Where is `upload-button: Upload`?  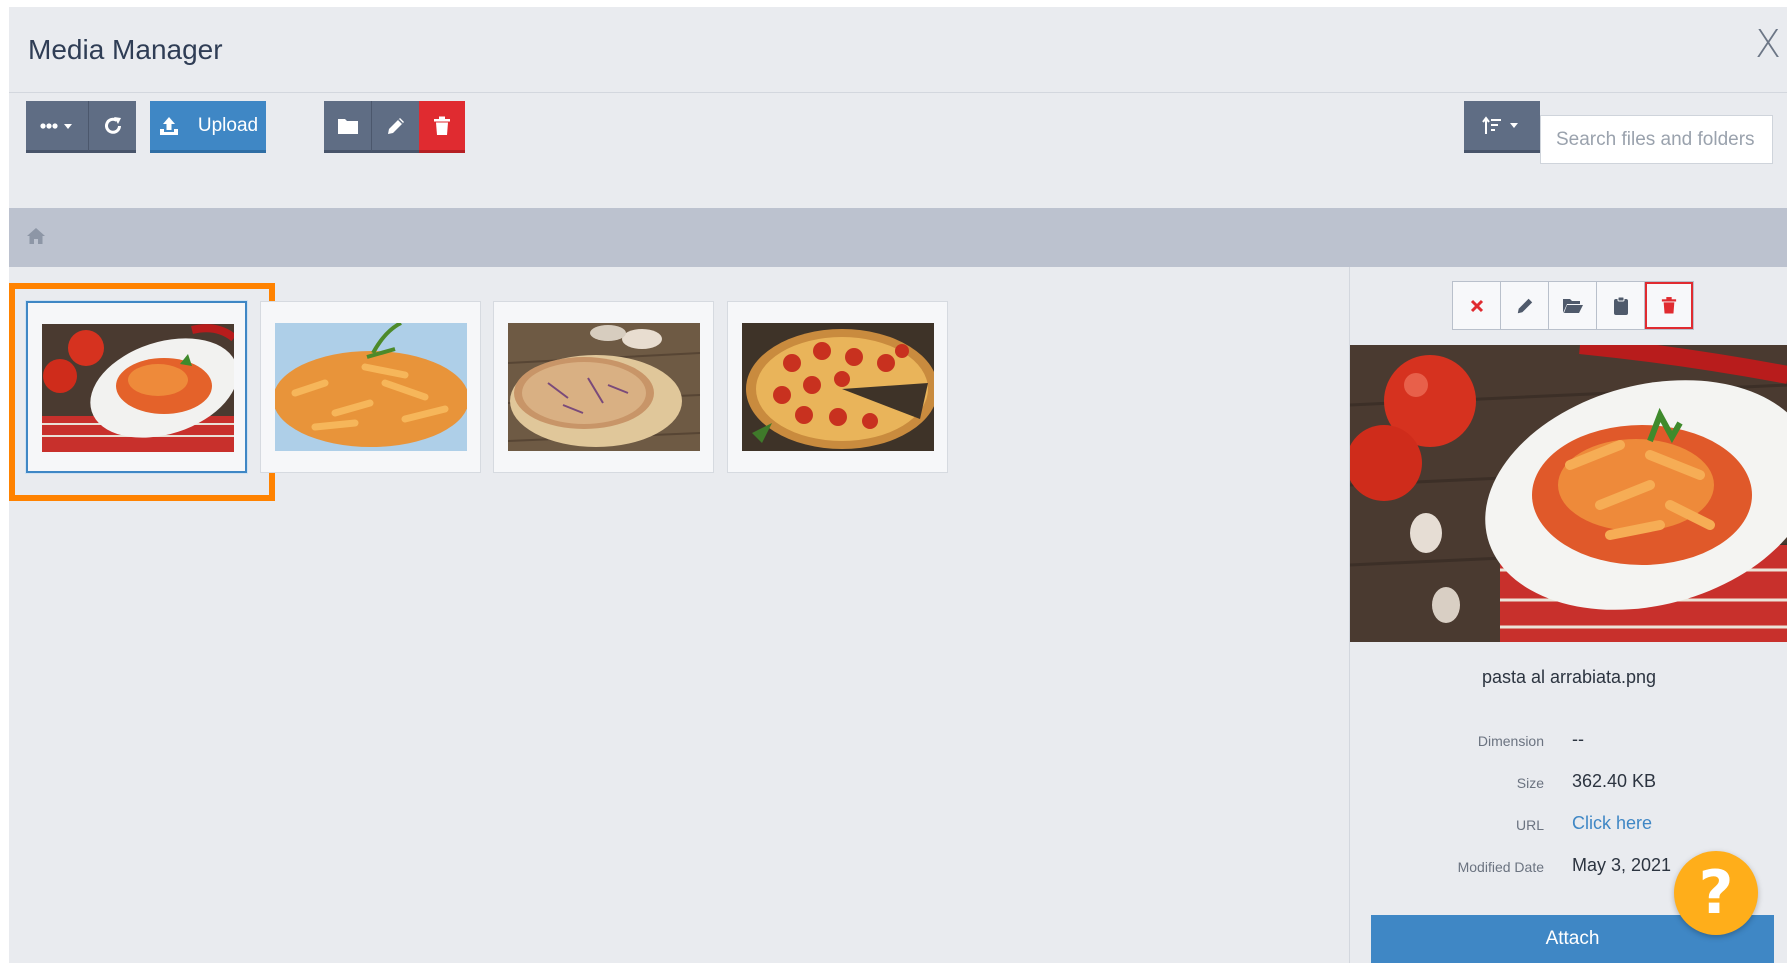 upload-button: Upload is located at coordinates (208, 127).